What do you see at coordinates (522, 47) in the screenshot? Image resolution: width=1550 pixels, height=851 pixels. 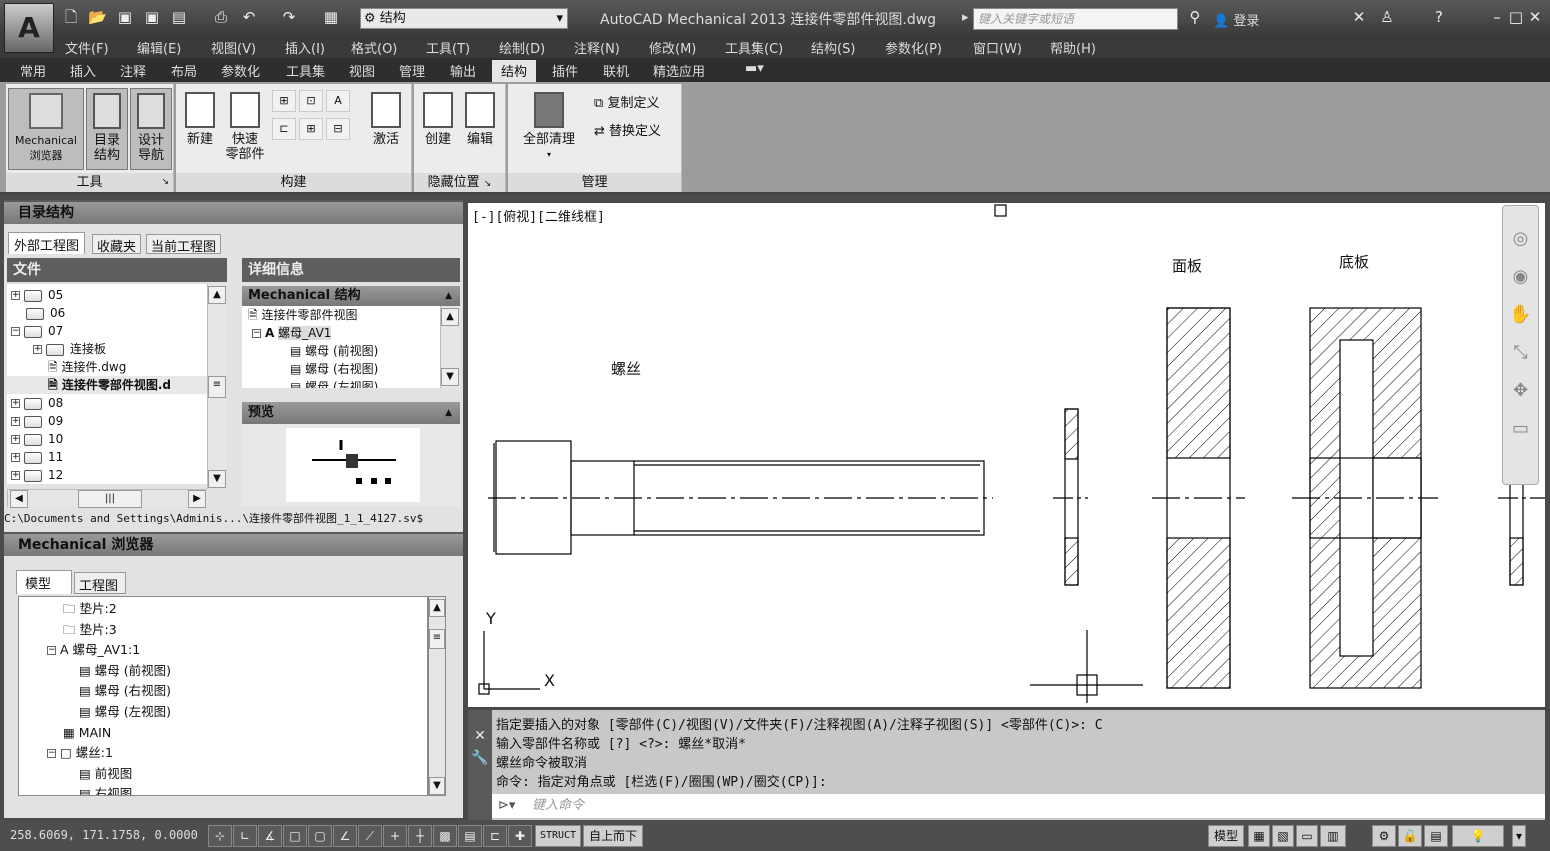 I see `menu-item: 绘制(D)` at bounding box center [522, 47].